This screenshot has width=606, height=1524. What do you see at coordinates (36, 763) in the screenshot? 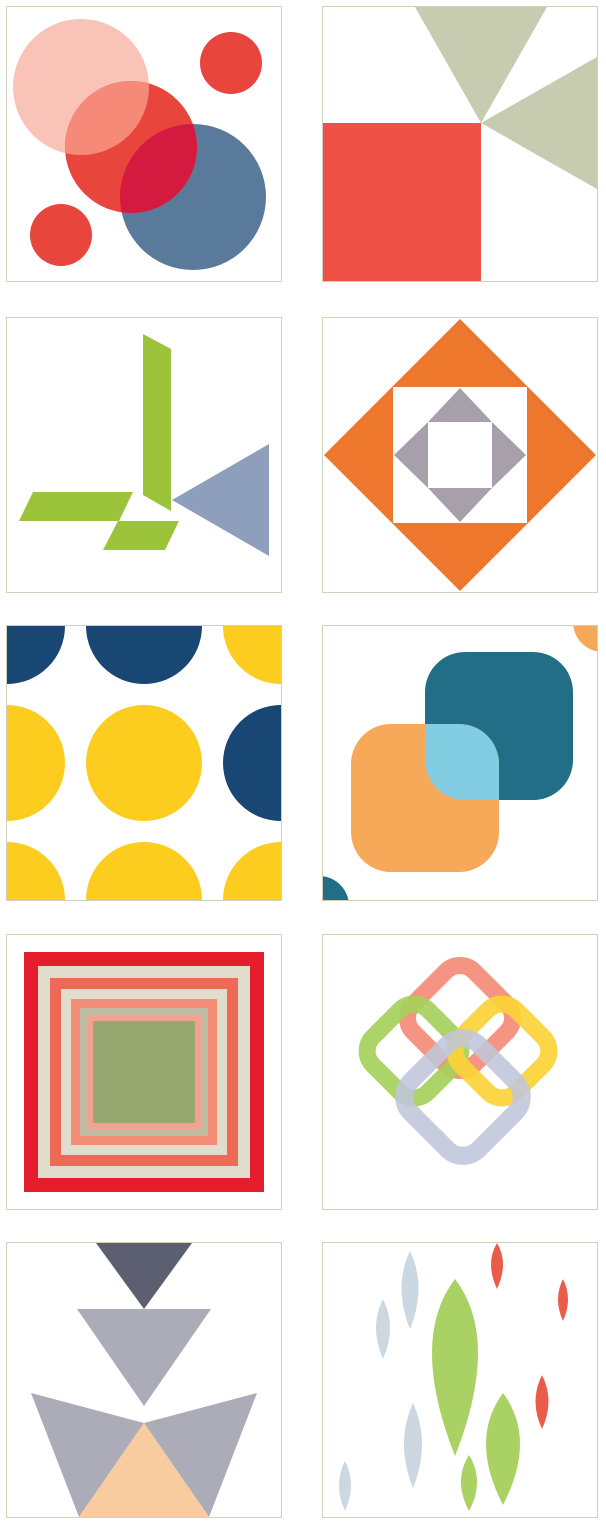
I see `yellow-dot-middle-left` at bounding box center [36, 763].